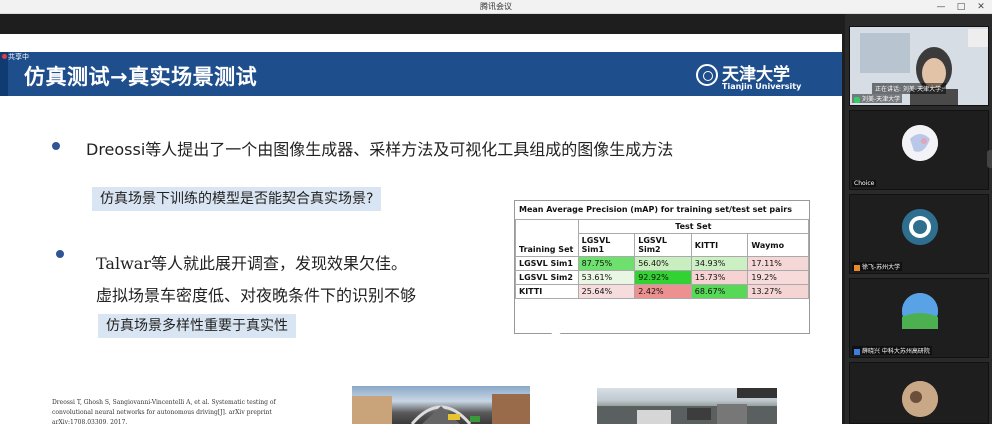 The width and height of the screenshot is (992, 424). Describe the element at coordinates (380, 149) in the screenshot. I see `bullet-dreossi: Dreossi等人提出了一个由图像生成器、采样方法及可视化工具组成的图像生成方法` at that location.